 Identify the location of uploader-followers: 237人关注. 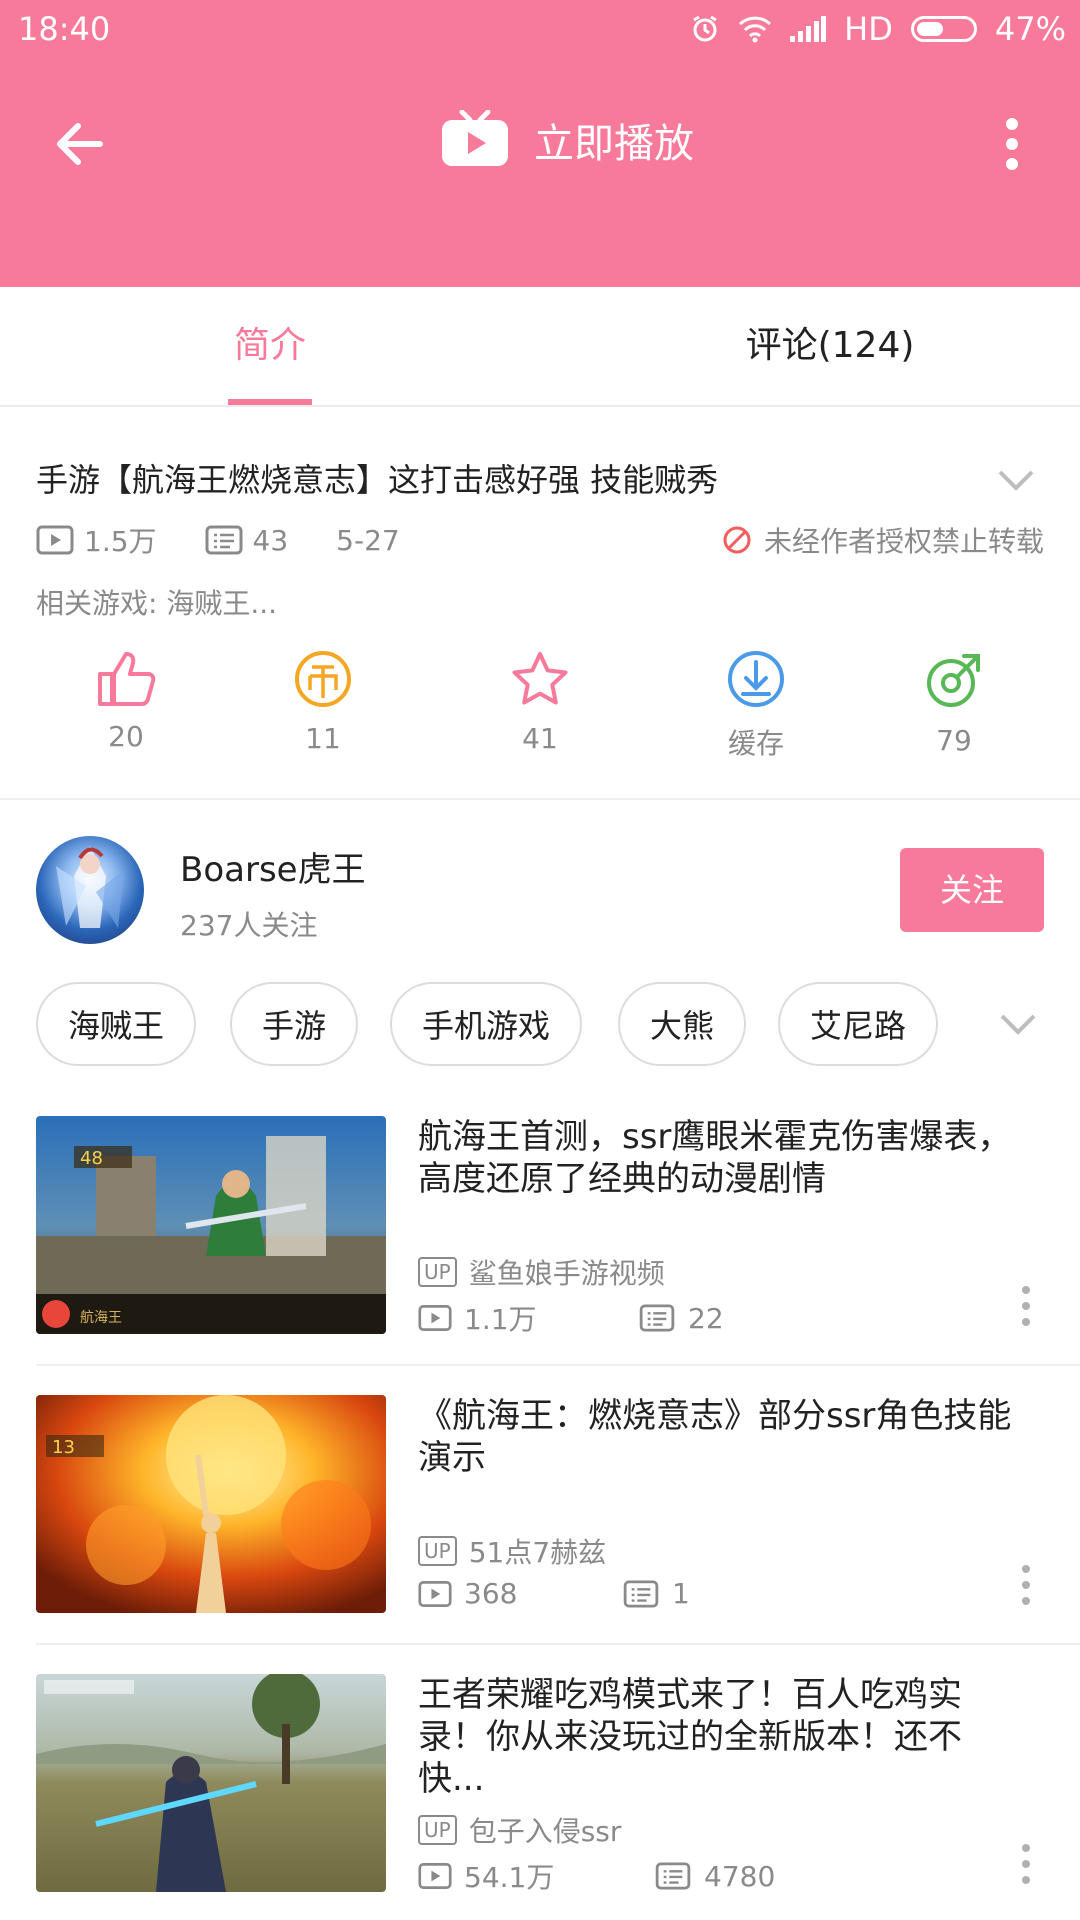
(249, 925).